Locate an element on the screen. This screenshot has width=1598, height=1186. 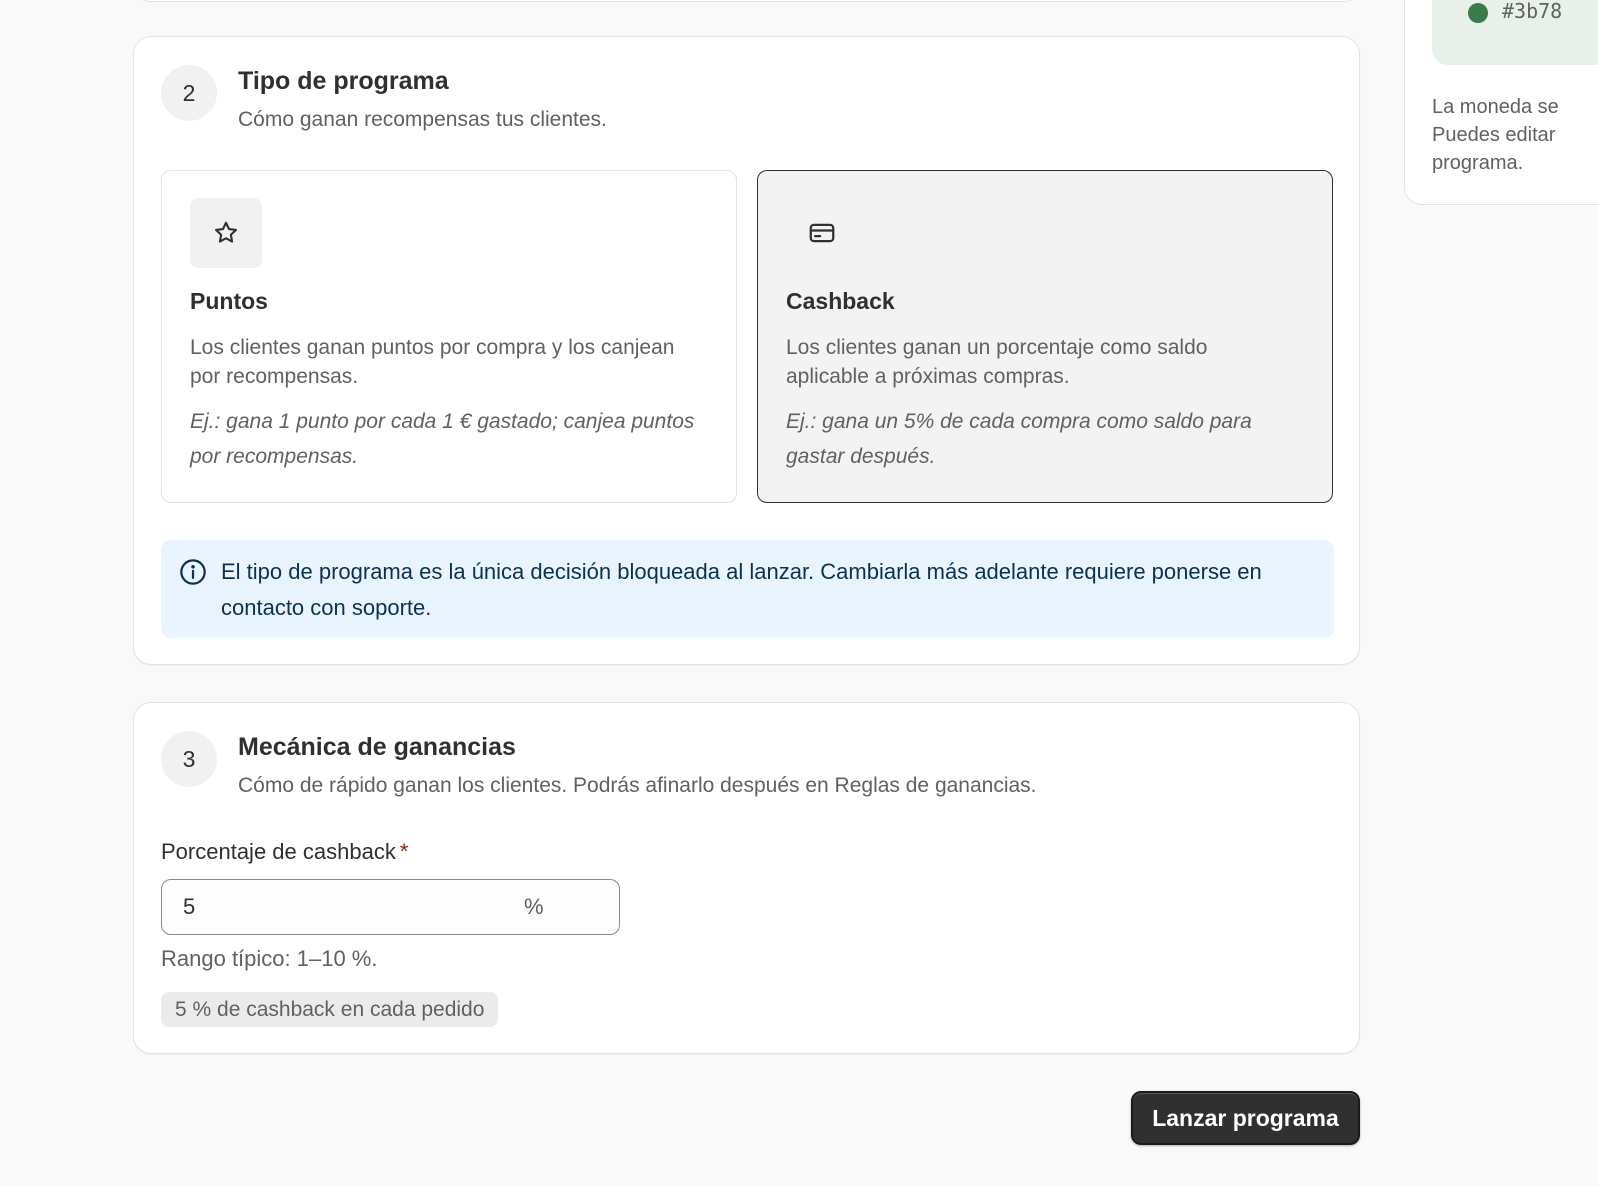
step-number: 2 is located at coordinates (189, 93).